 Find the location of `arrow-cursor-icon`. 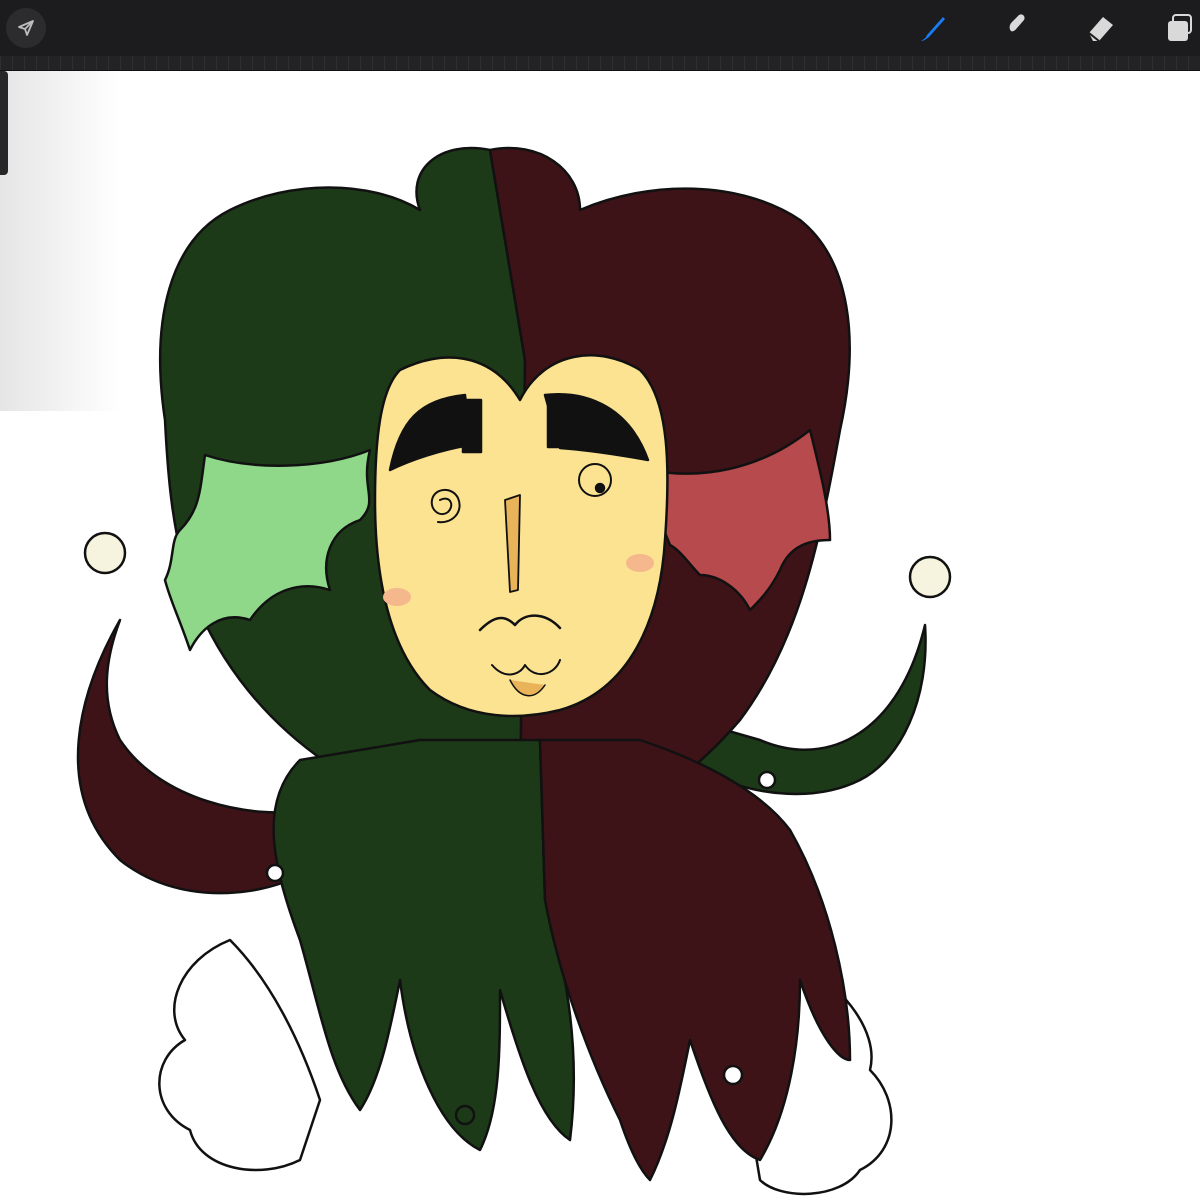

arrow-cursor-icon is located at coordinates (26, 28).